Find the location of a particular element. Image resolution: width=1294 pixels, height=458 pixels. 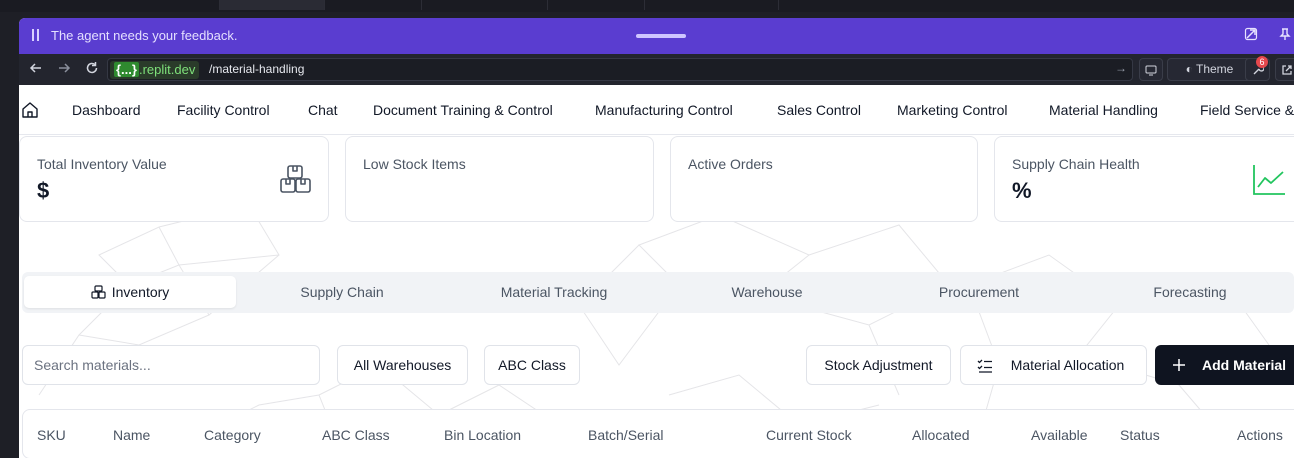

domain-text: .replit.dev is located at coordinates (167, 69).